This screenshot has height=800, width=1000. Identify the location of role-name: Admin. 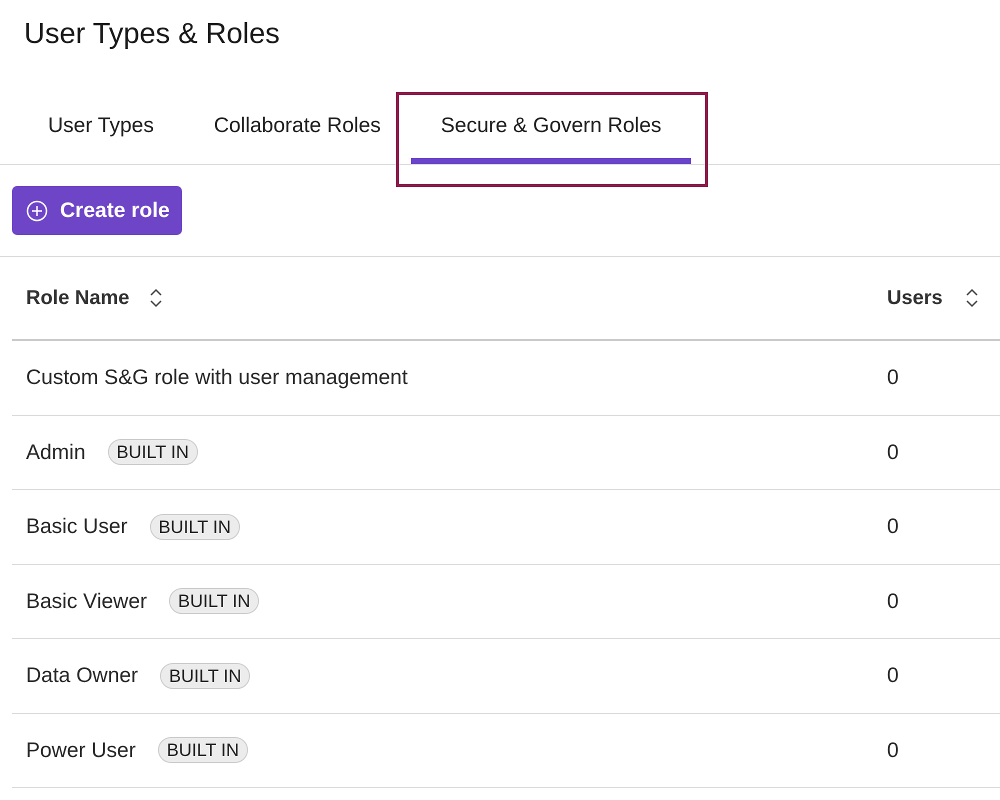
(56, 453).